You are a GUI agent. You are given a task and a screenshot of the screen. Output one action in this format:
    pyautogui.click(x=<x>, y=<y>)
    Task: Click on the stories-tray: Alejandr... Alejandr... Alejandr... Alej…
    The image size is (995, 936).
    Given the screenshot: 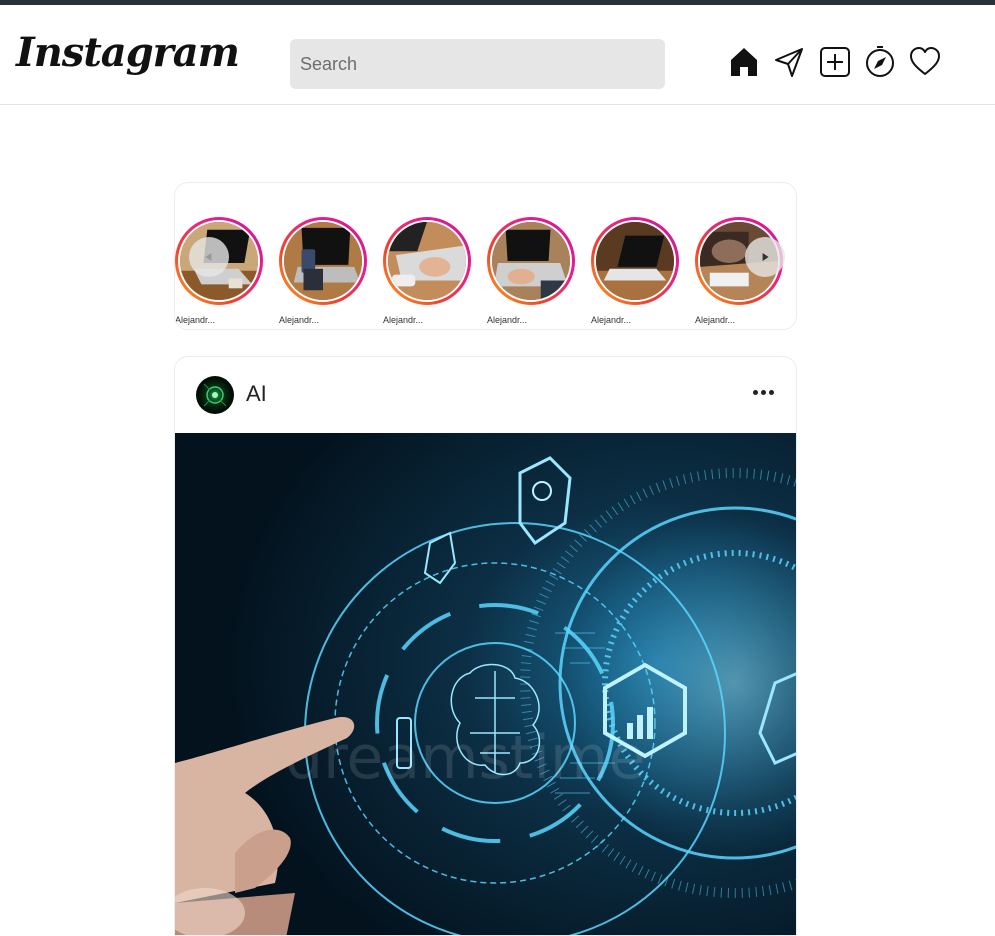 What is the action you would take?
    pyautogui.click(x=485, y=256)
    